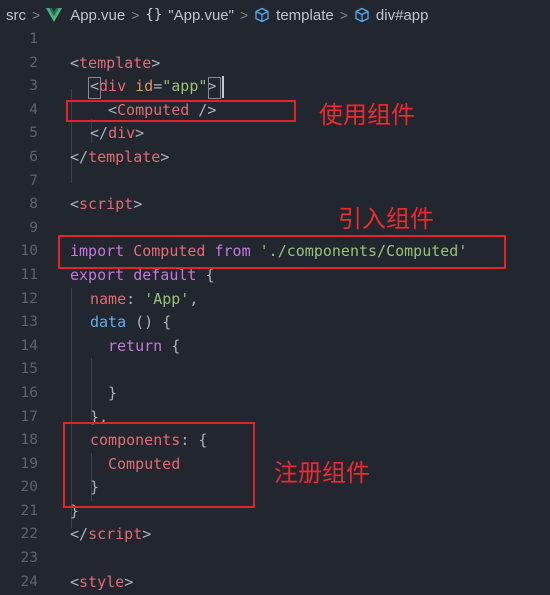 The height and width of the screenshot is (595, 550). What do you see at coordinates (367, 115) in the screenshot?
I see `annotation-use: 使用组件` at bounding box center [367, 115].